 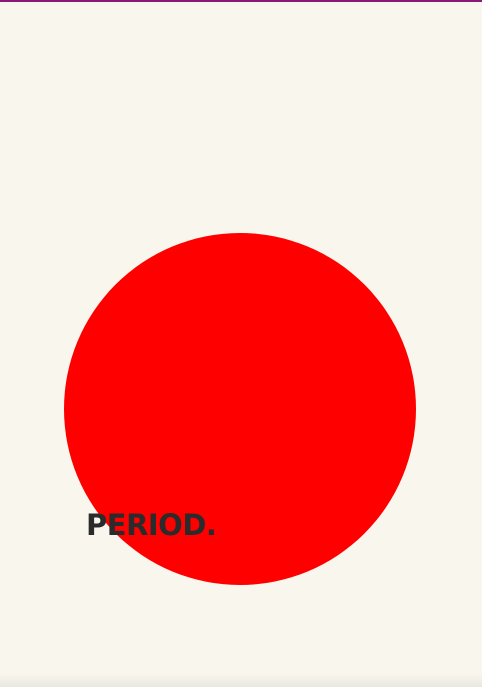 What do you see at coordinates (241, 1) in the screenshot?
I see `top-accent-bar` at bounding box center [241, 1].